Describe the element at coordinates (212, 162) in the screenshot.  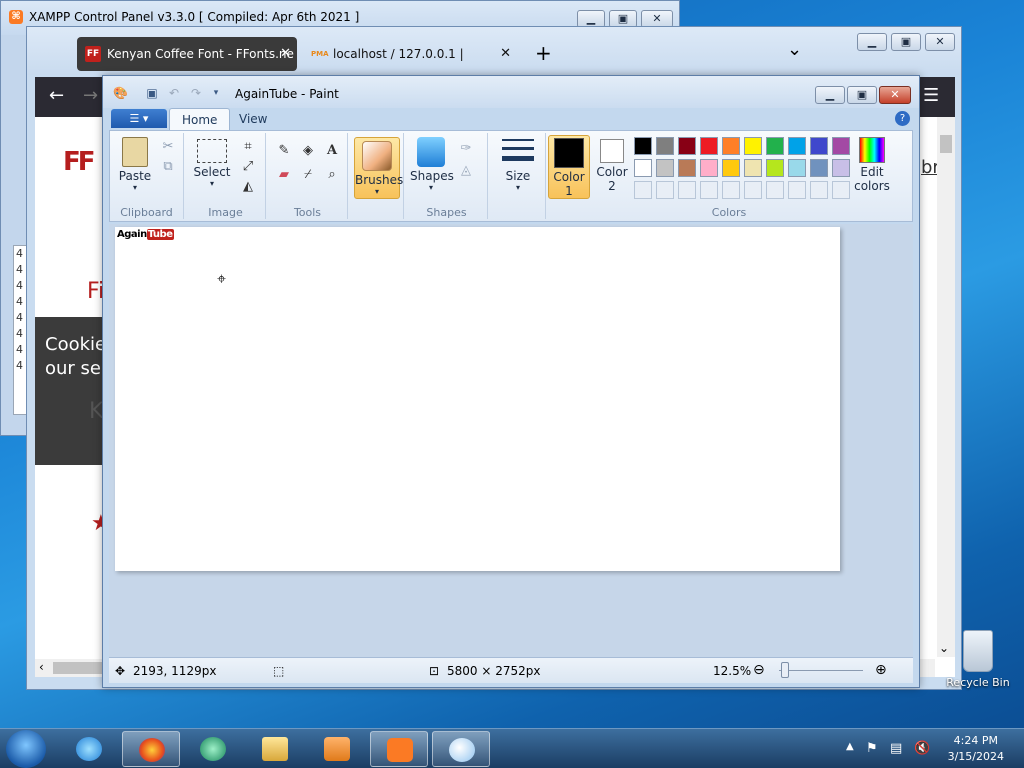
I see `select-button: Select ▾` at that location.